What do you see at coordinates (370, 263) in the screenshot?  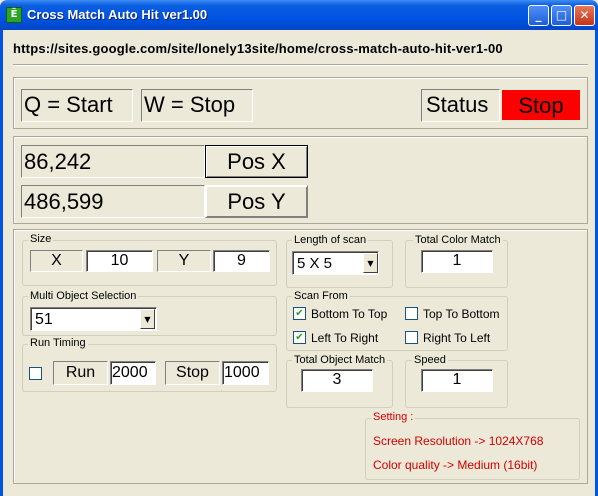 I see `length-of-scan-dropdown-icon: ▼` at bounding box center [370, 263].